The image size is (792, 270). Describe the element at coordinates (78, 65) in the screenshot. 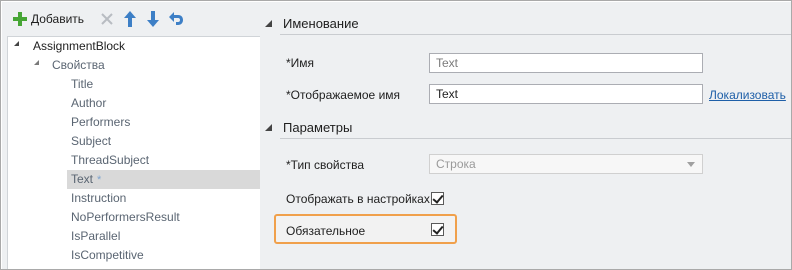

I see `tree-group: Свойства` at that location.